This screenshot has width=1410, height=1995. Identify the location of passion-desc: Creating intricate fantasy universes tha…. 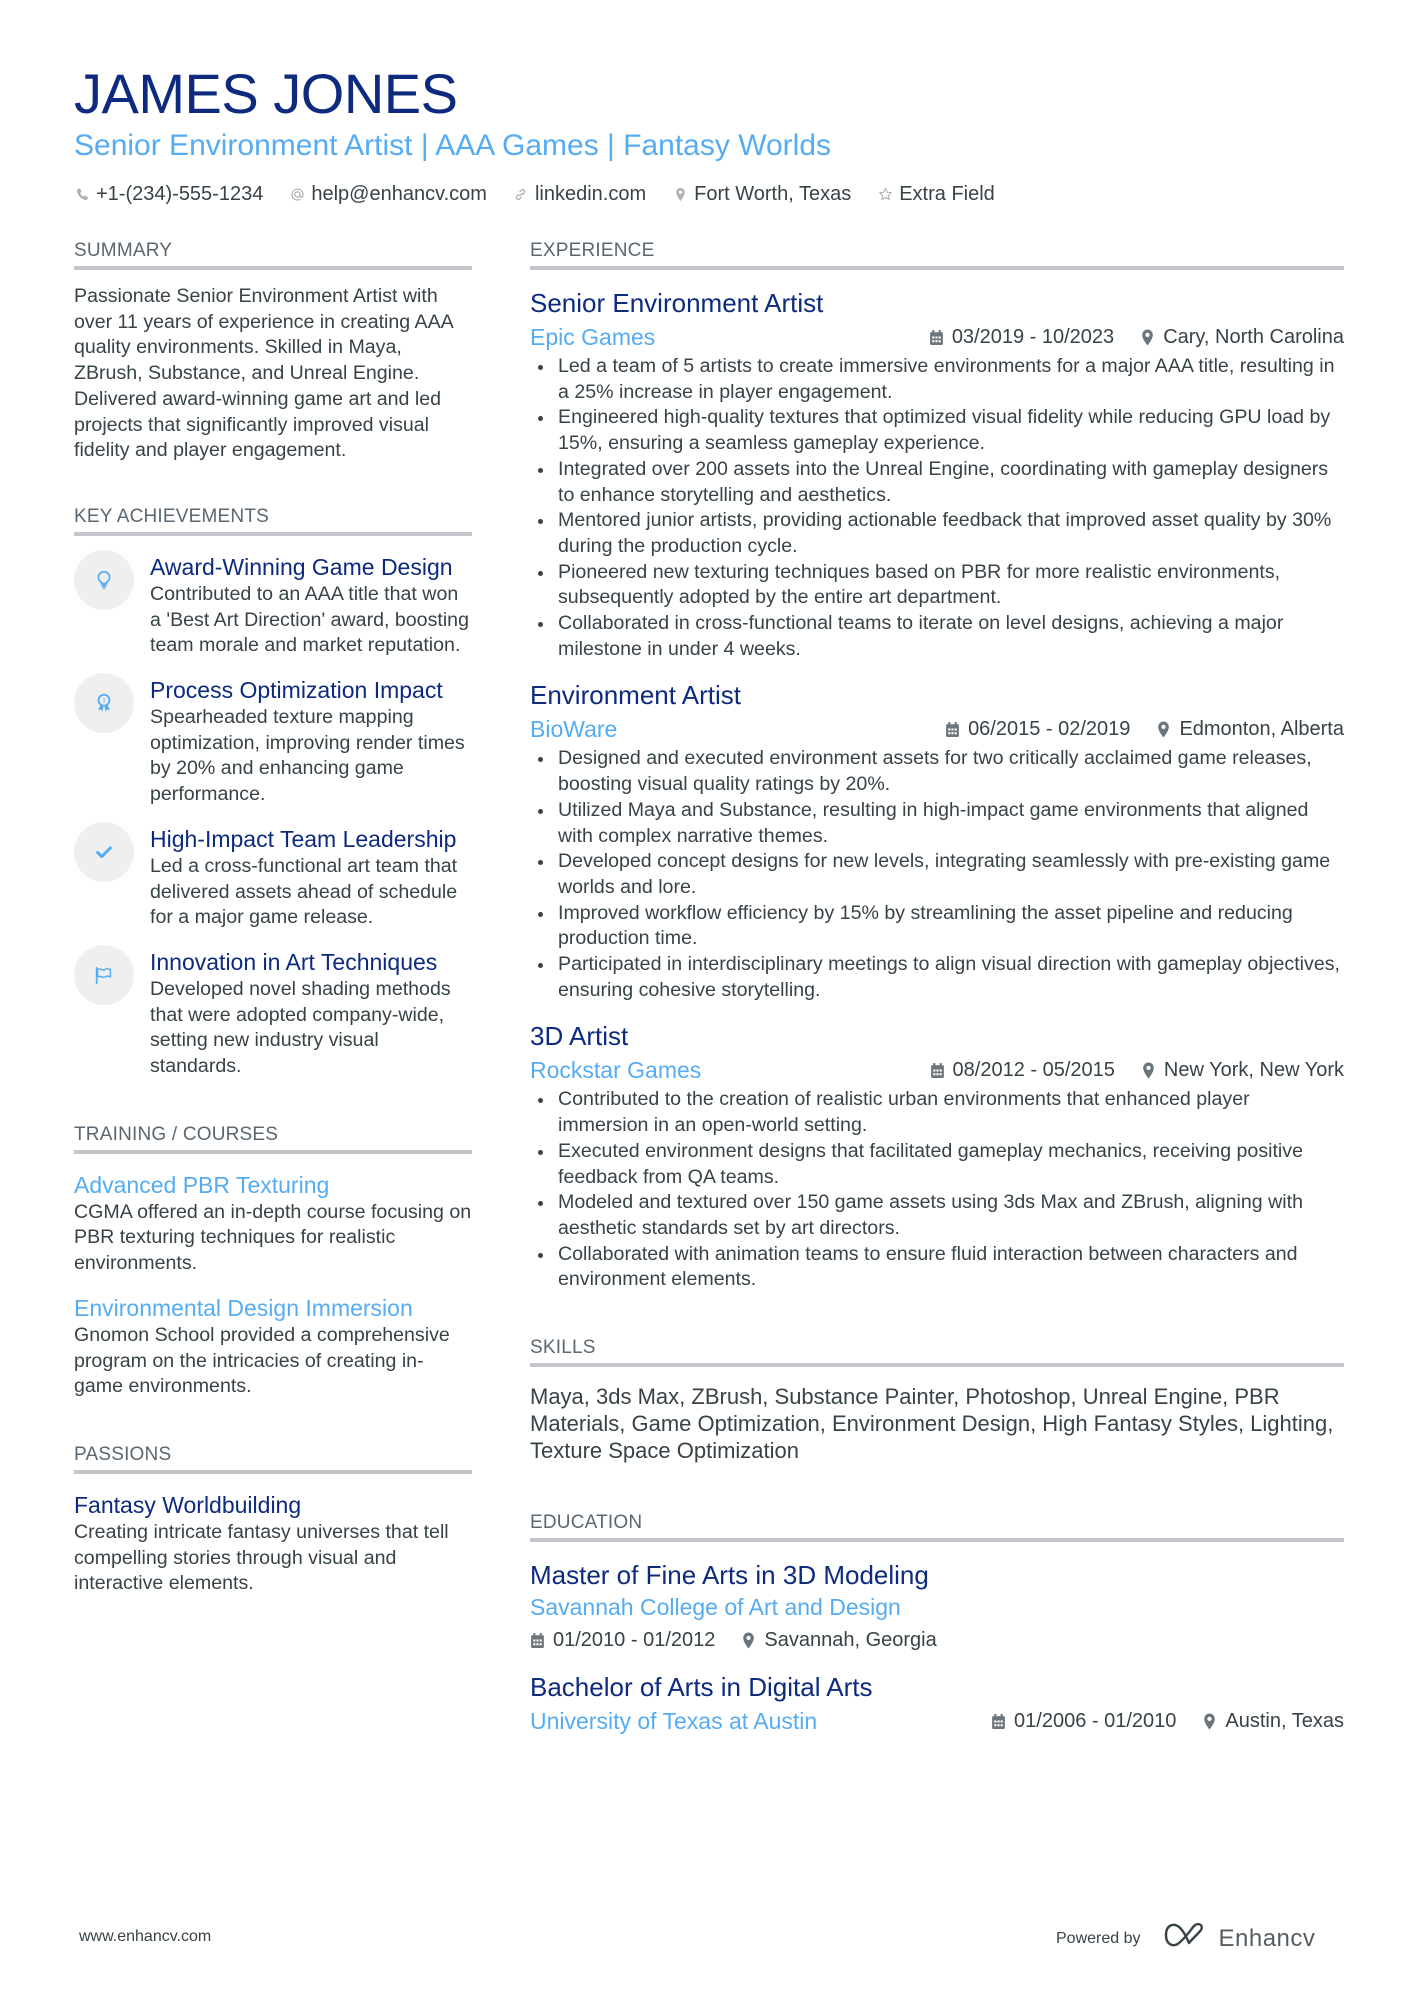
(261, 1557).